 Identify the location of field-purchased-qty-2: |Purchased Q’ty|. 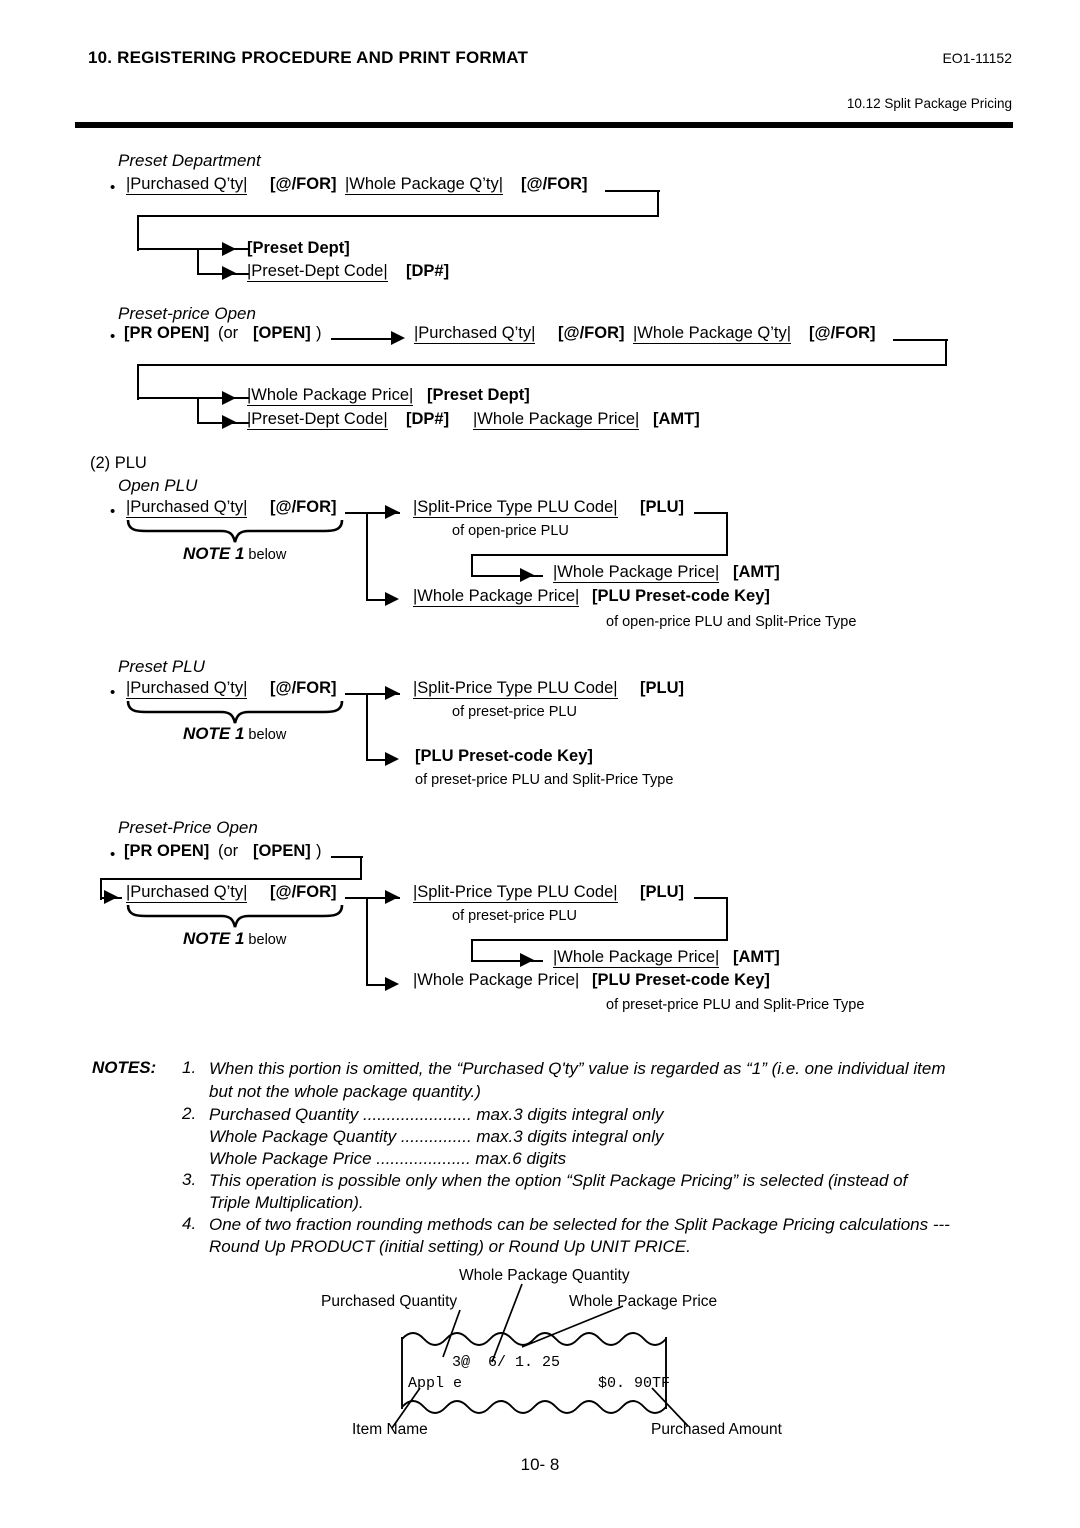
(475, 334).